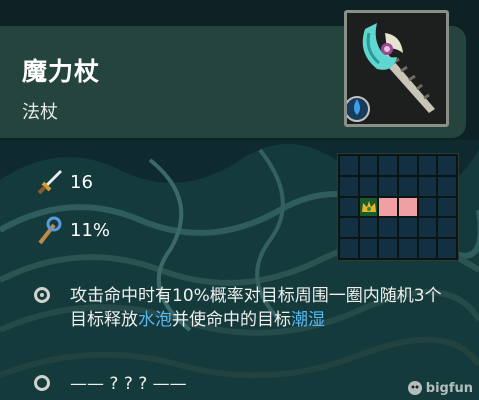 This screenshot has height=400, width=479. I want to click on attack-range-grid, so click(398, 207).